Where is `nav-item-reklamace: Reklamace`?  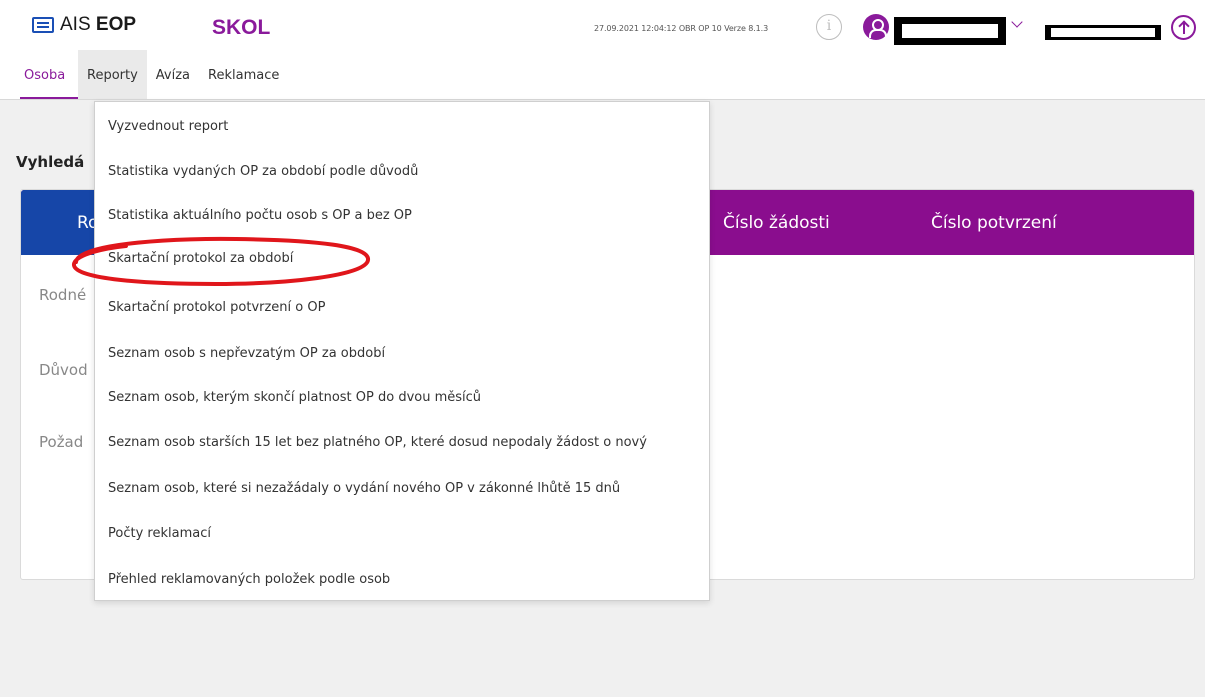 nav-item-reklamace: Reklamace is located at coordinates (243, 75).